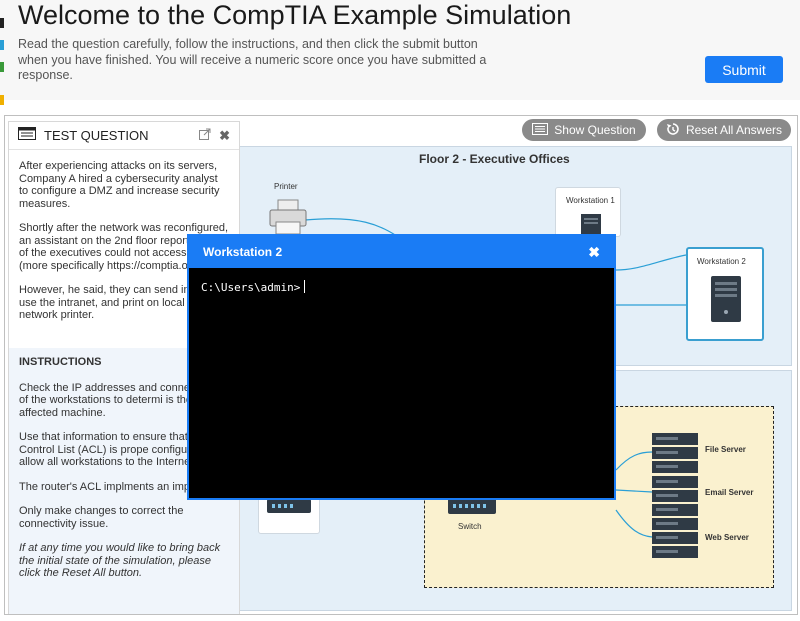 The height and width of the screenshot is (621, 800). I want to click on workstation-2-card: Workstation 2, so click(725, 294).